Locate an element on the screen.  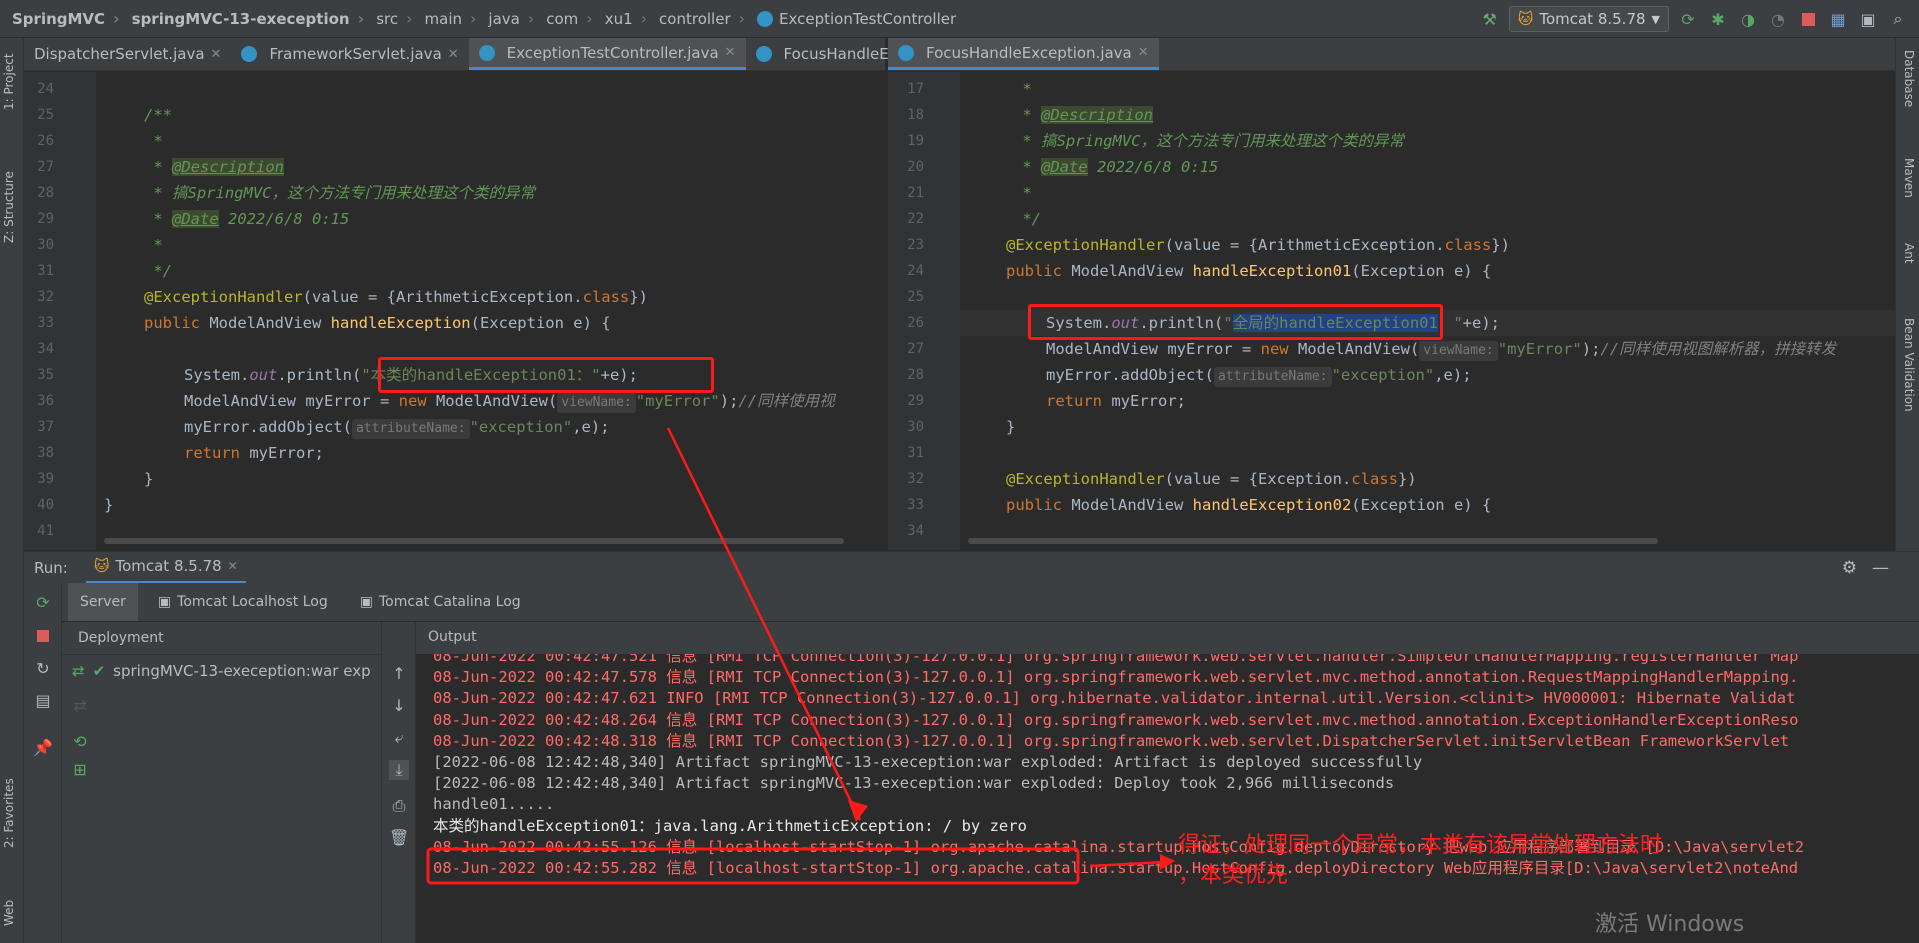
line-number: 18 is located at coordinates (915, 115).